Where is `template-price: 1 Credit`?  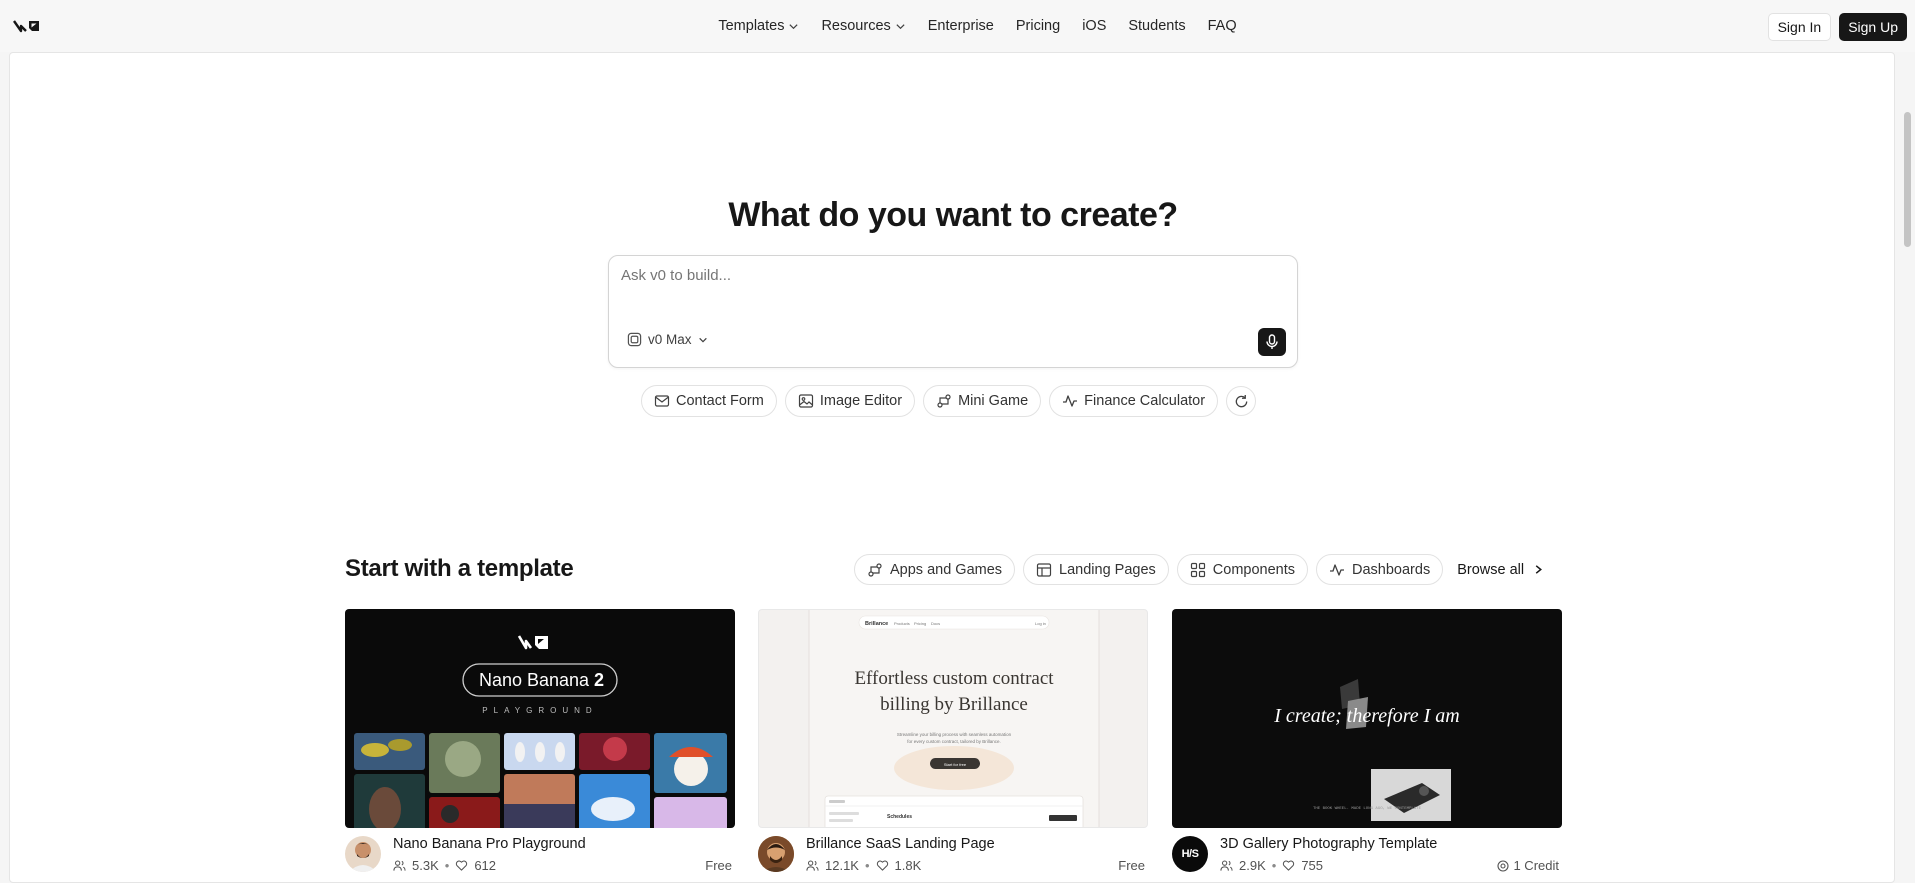 template-price: 1 Credit is located at coordinates (1528, 865).